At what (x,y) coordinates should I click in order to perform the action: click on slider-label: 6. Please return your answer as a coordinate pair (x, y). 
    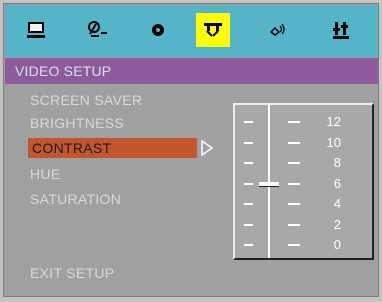
    Looking at the image, I should click on (337, 183).